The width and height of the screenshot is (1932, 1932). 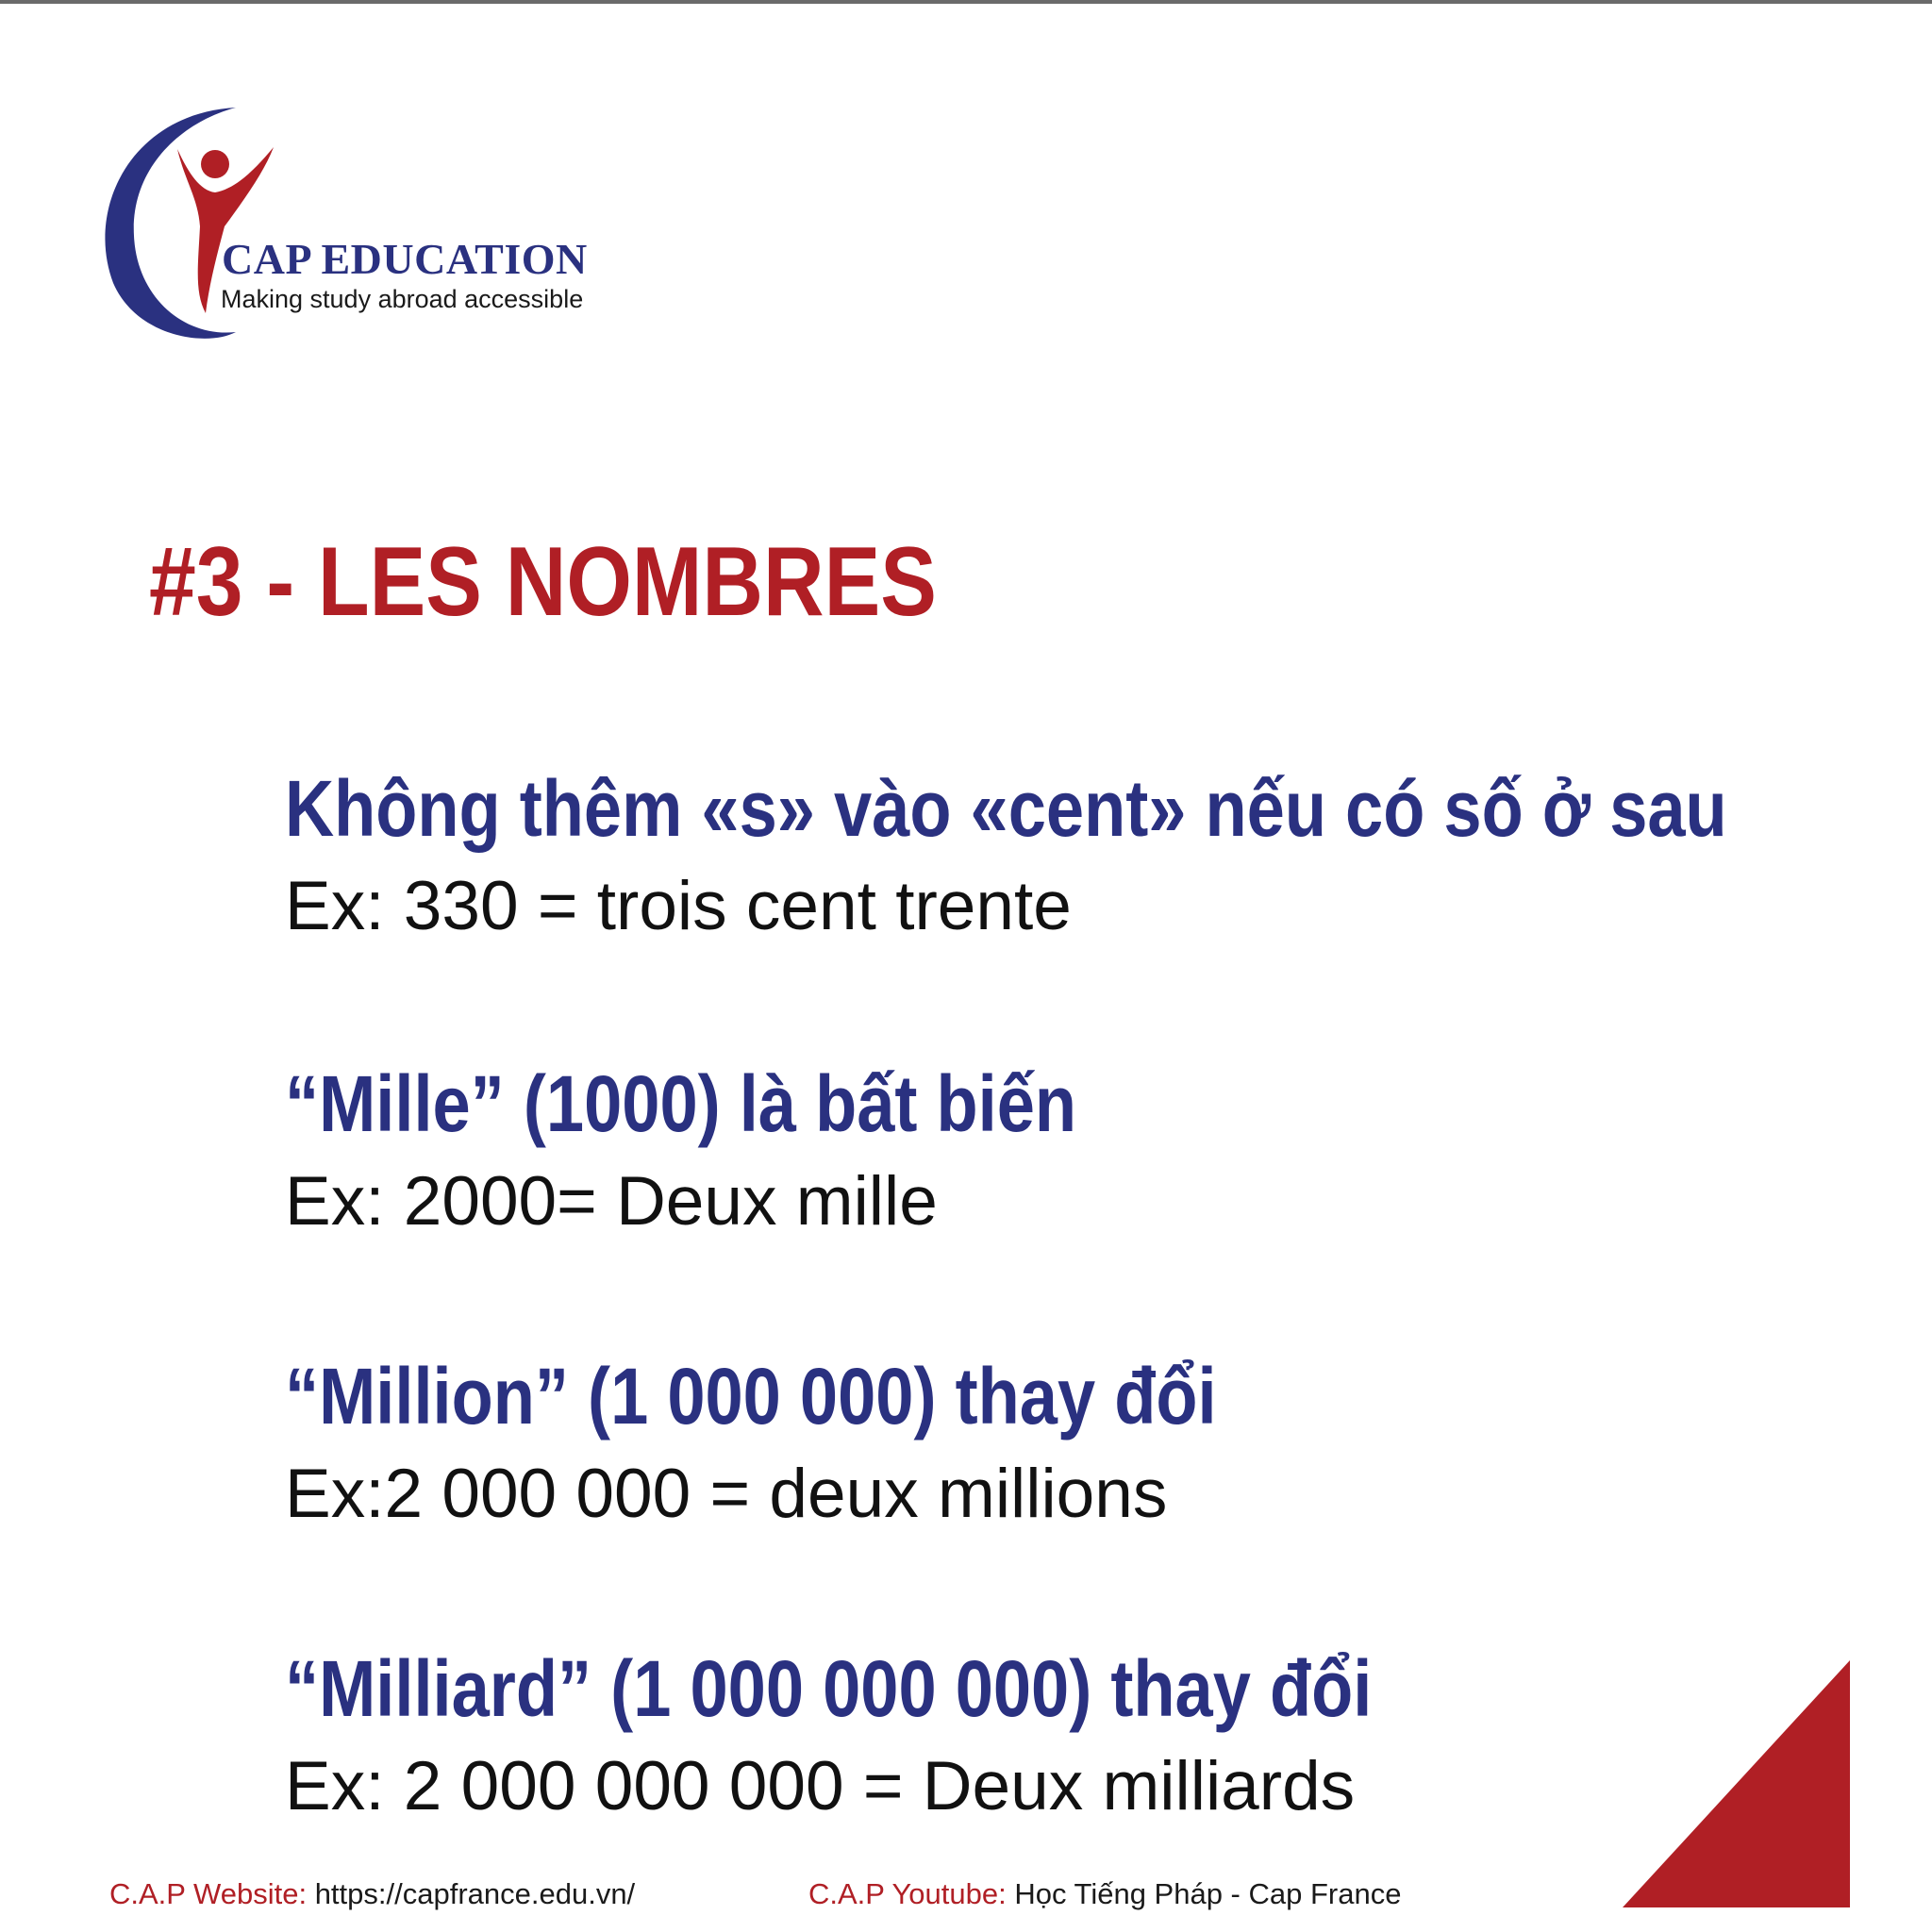 What do you see at coordinates (405, 259) in the screenshot?
I see `brand-name: CAP EDUCATION` at bounding box center [405, 259].